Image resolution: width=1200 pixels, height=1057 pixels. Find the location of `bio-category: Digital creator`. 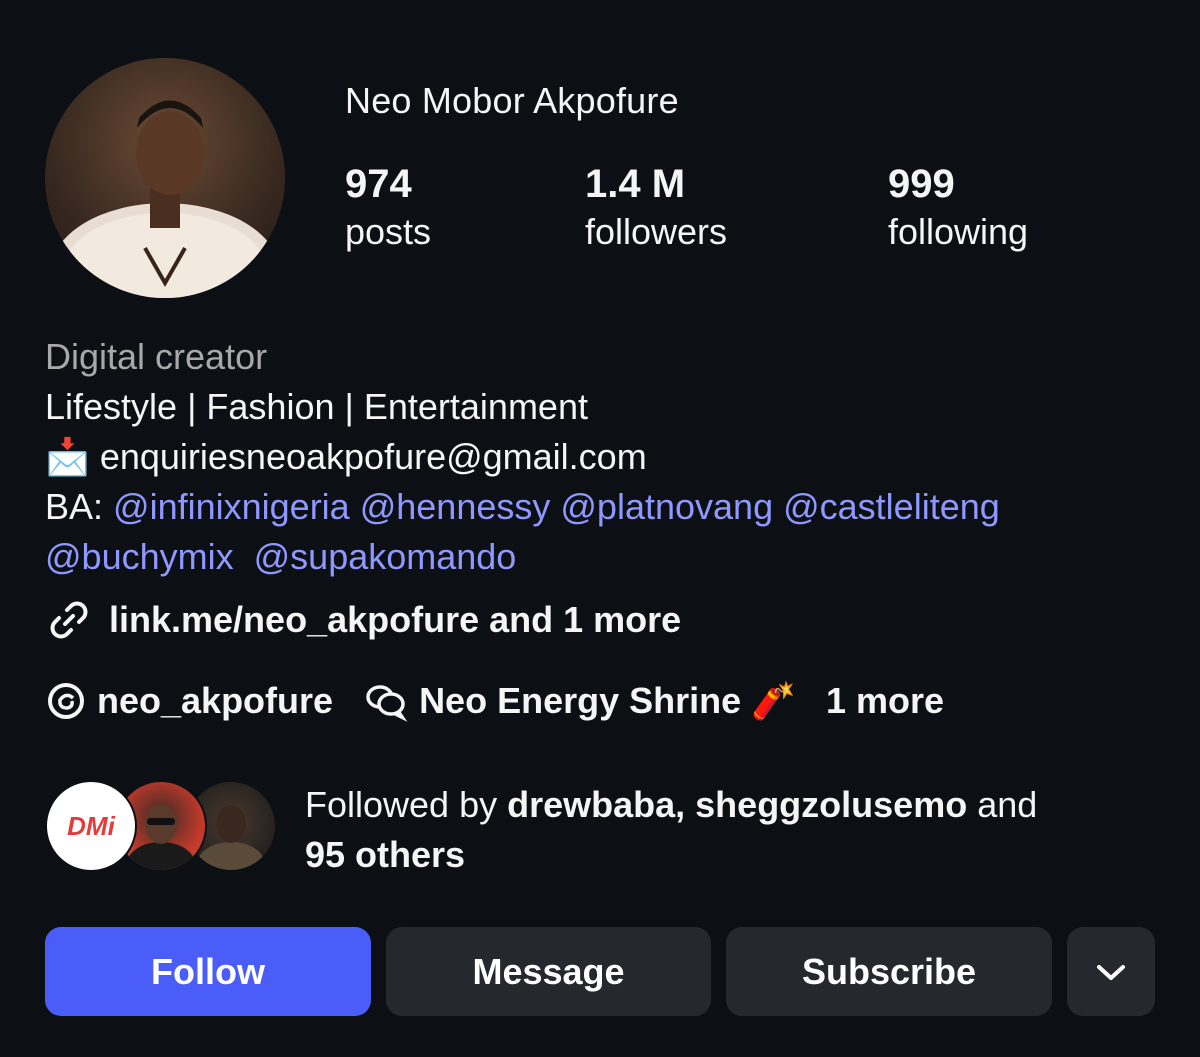

bio-category: Digital creator is located at coordinates (156, 356).